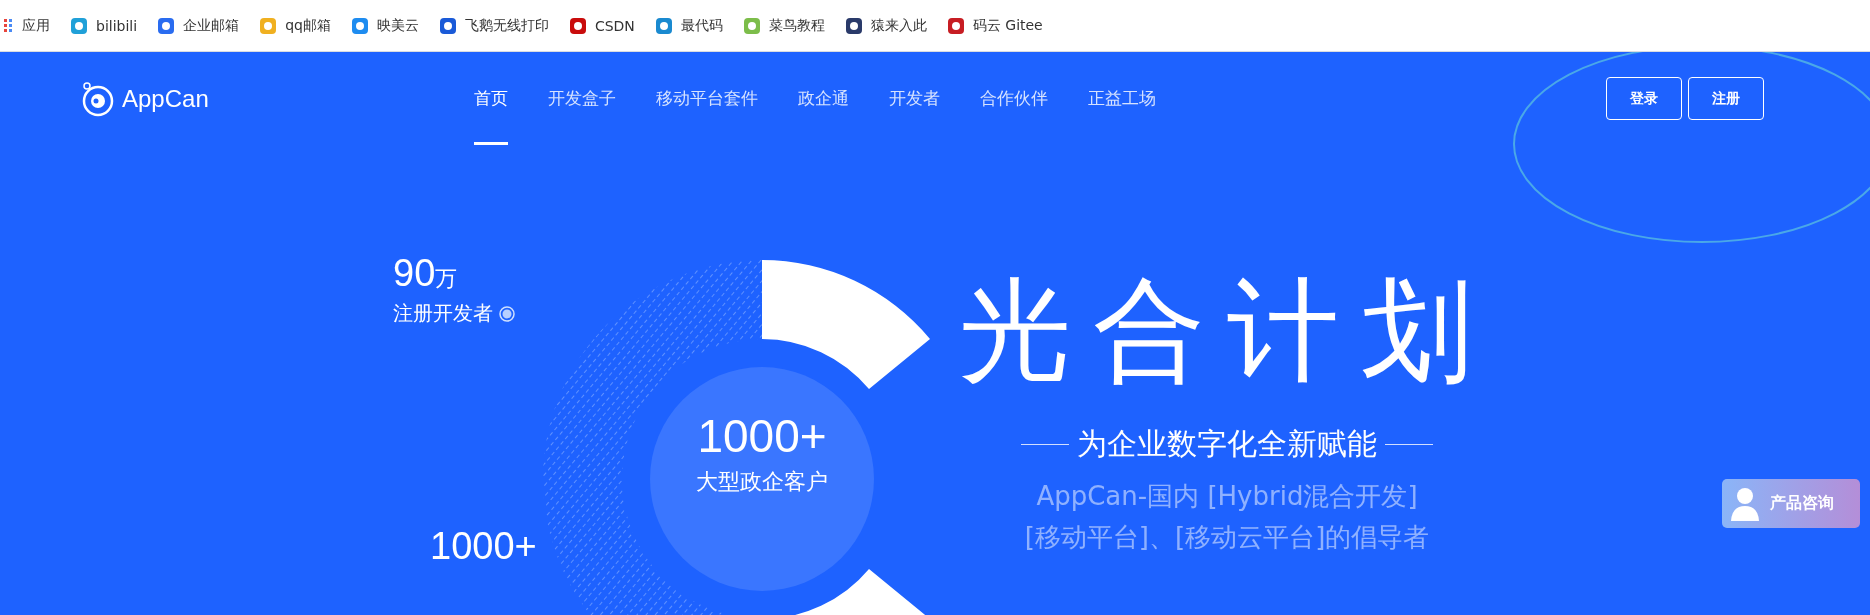 The height and width of the screenshot is (615, 1870). Describe the element at coordinates (98, 98) in the screenshot. I see `logo-icon` at that location.